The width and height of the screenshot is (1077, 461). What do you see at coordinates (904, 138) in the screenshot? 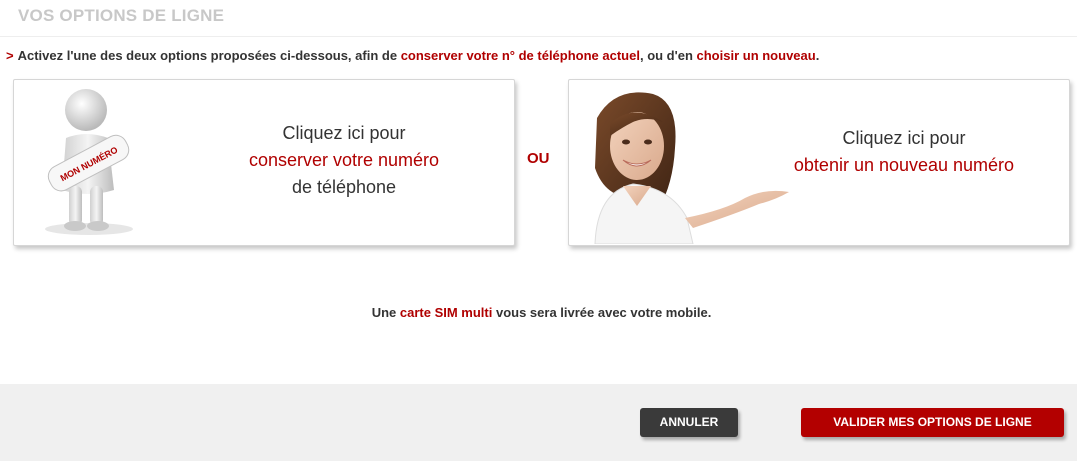
I see `new-line1: Cliquez ici pour` at bounding box center [904, 138].